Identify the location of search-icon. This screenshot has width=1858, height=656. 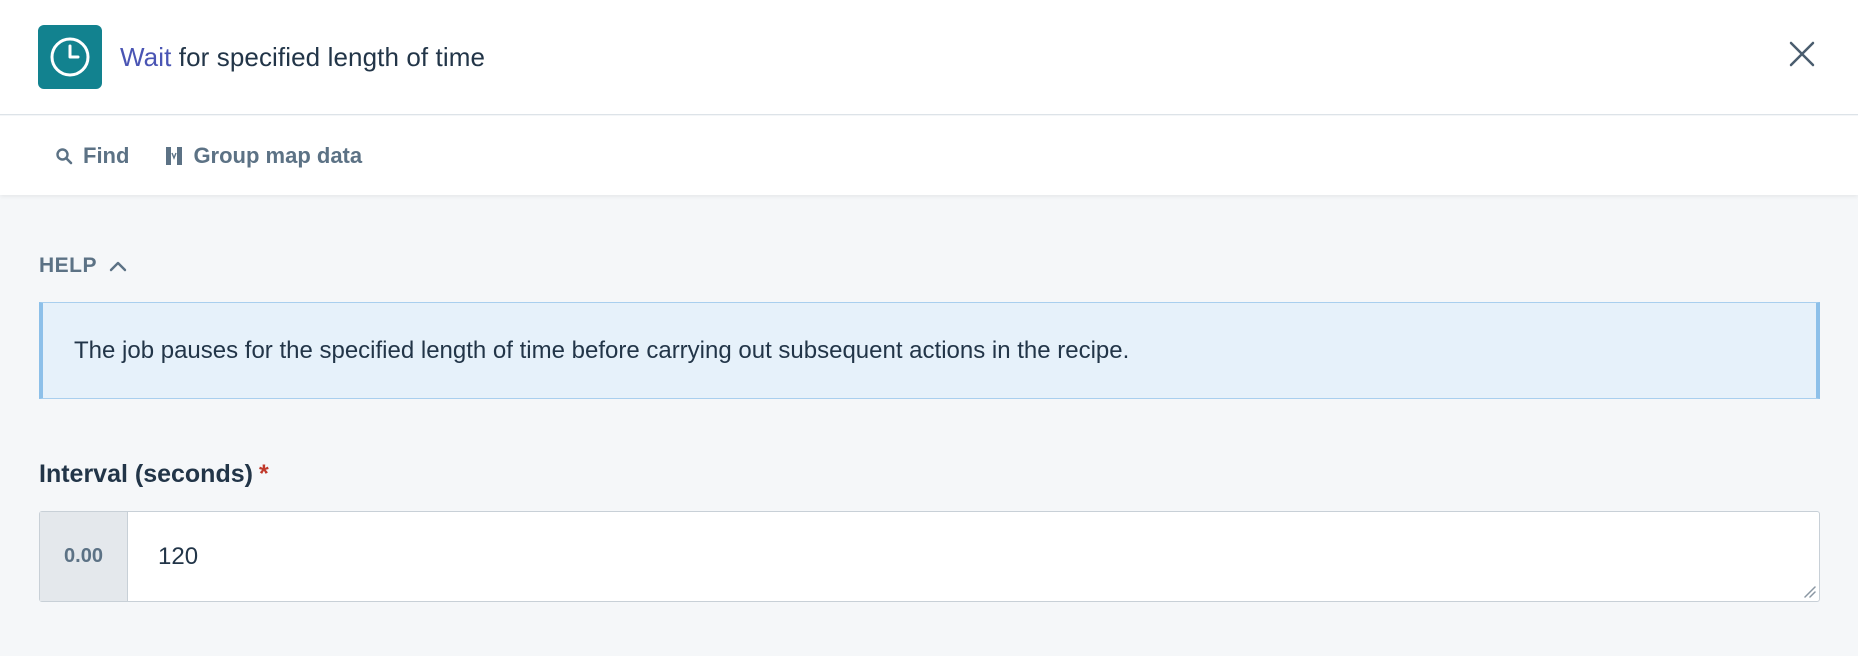
(64, 156).